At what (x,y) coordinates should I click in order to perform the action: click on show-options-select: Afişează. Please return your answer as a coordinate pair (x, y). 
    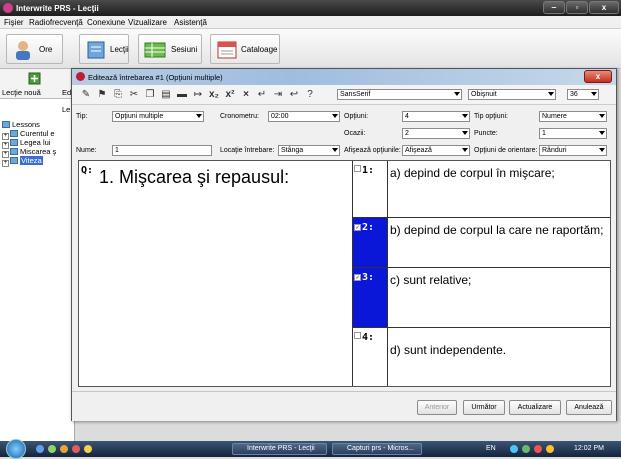
    Looking at the image, I should click on (436, 150).